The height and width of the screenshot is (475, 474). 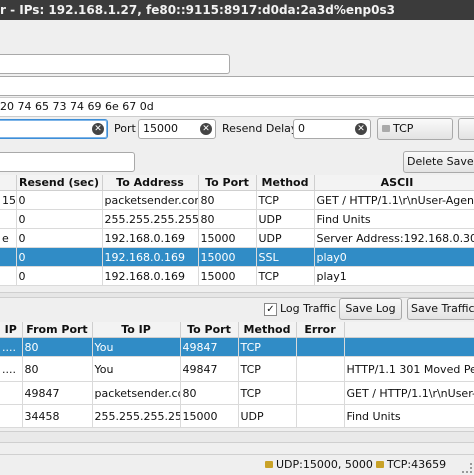 What do you see at coordinates (260, 128) in the screenshot?
I see `resend-delay-label: Resend Delay` at bounding box center [260, 128].